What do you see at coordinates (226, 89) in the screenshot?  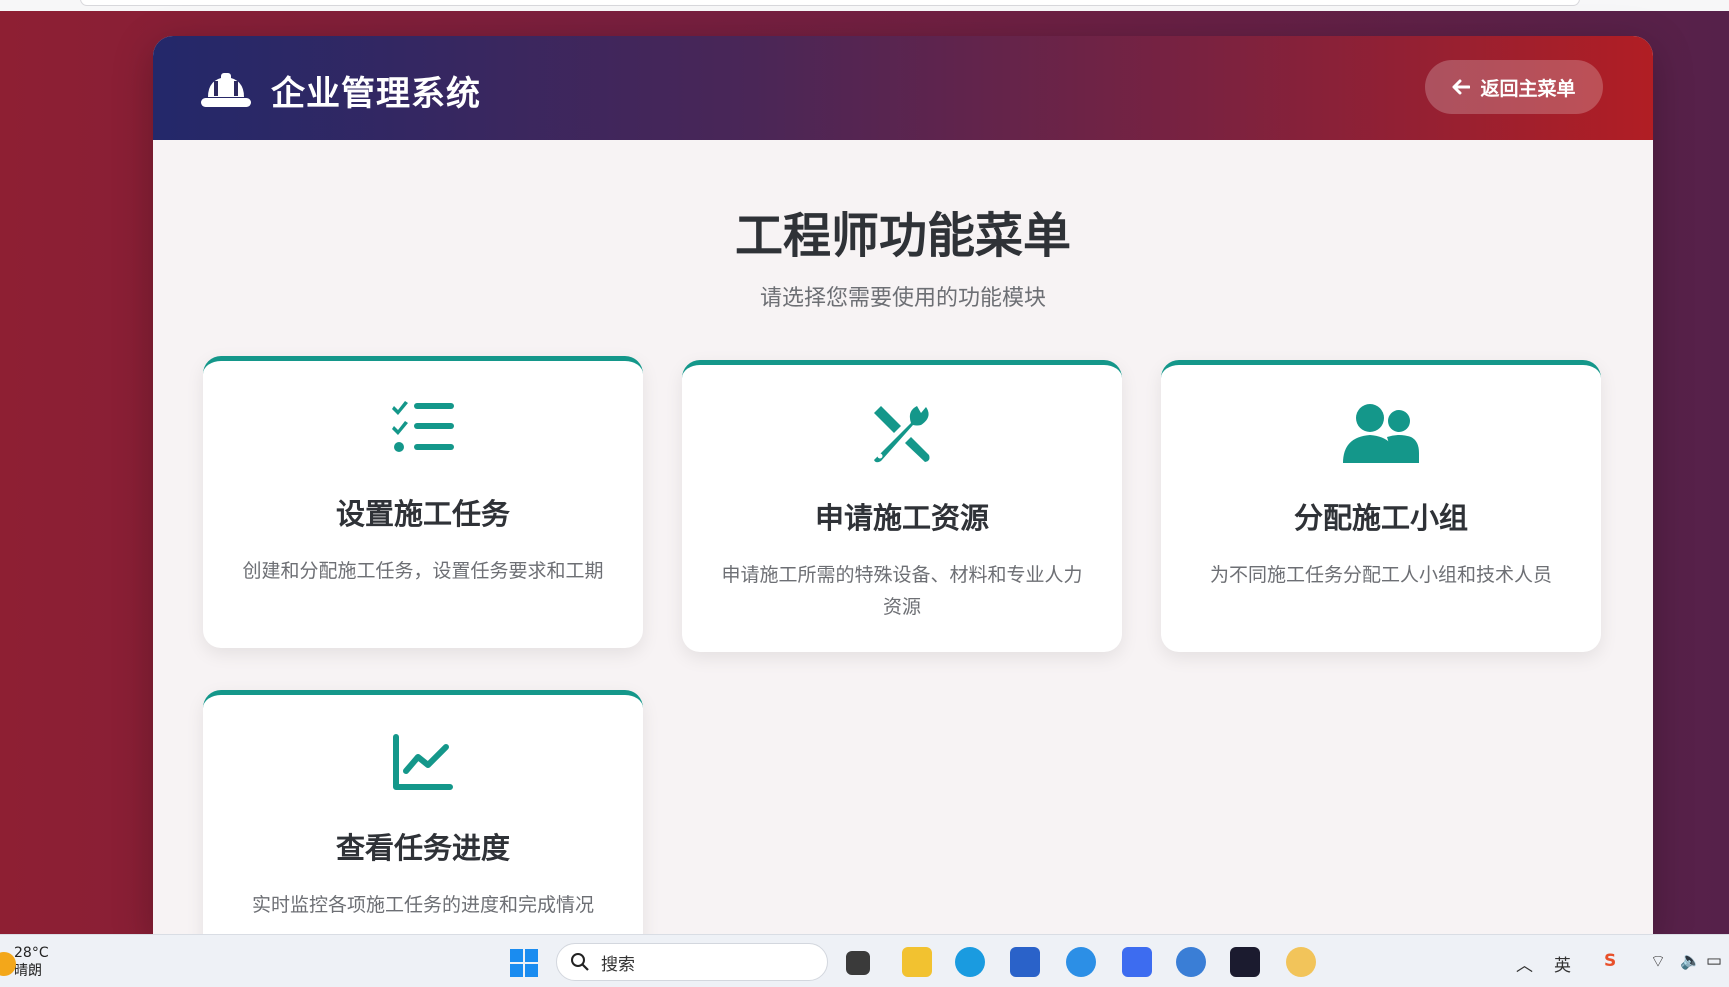 I see `helmet-icon` at bounding box center [226, 89].